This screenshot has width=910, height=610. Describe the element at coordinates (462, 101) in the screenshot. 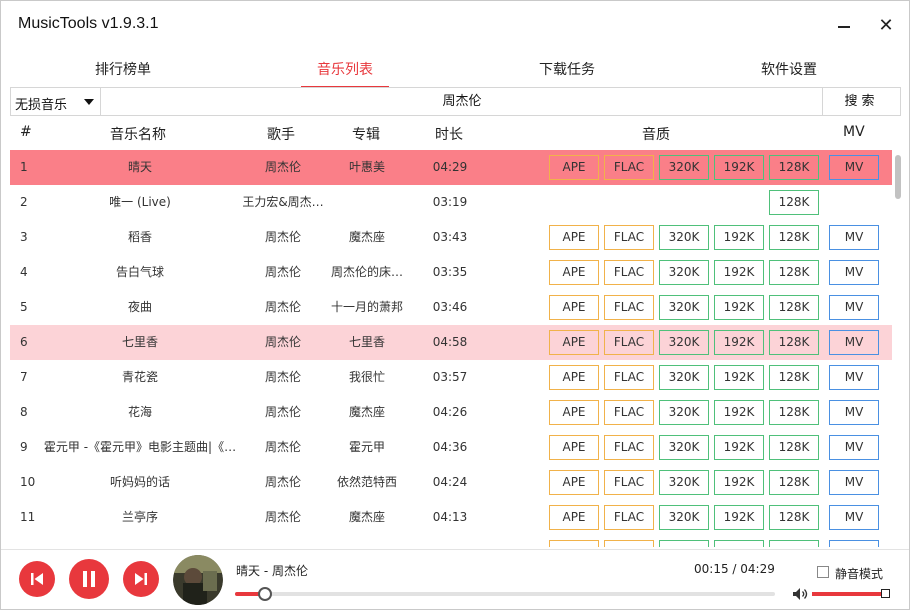

I see `search-input` at that location.